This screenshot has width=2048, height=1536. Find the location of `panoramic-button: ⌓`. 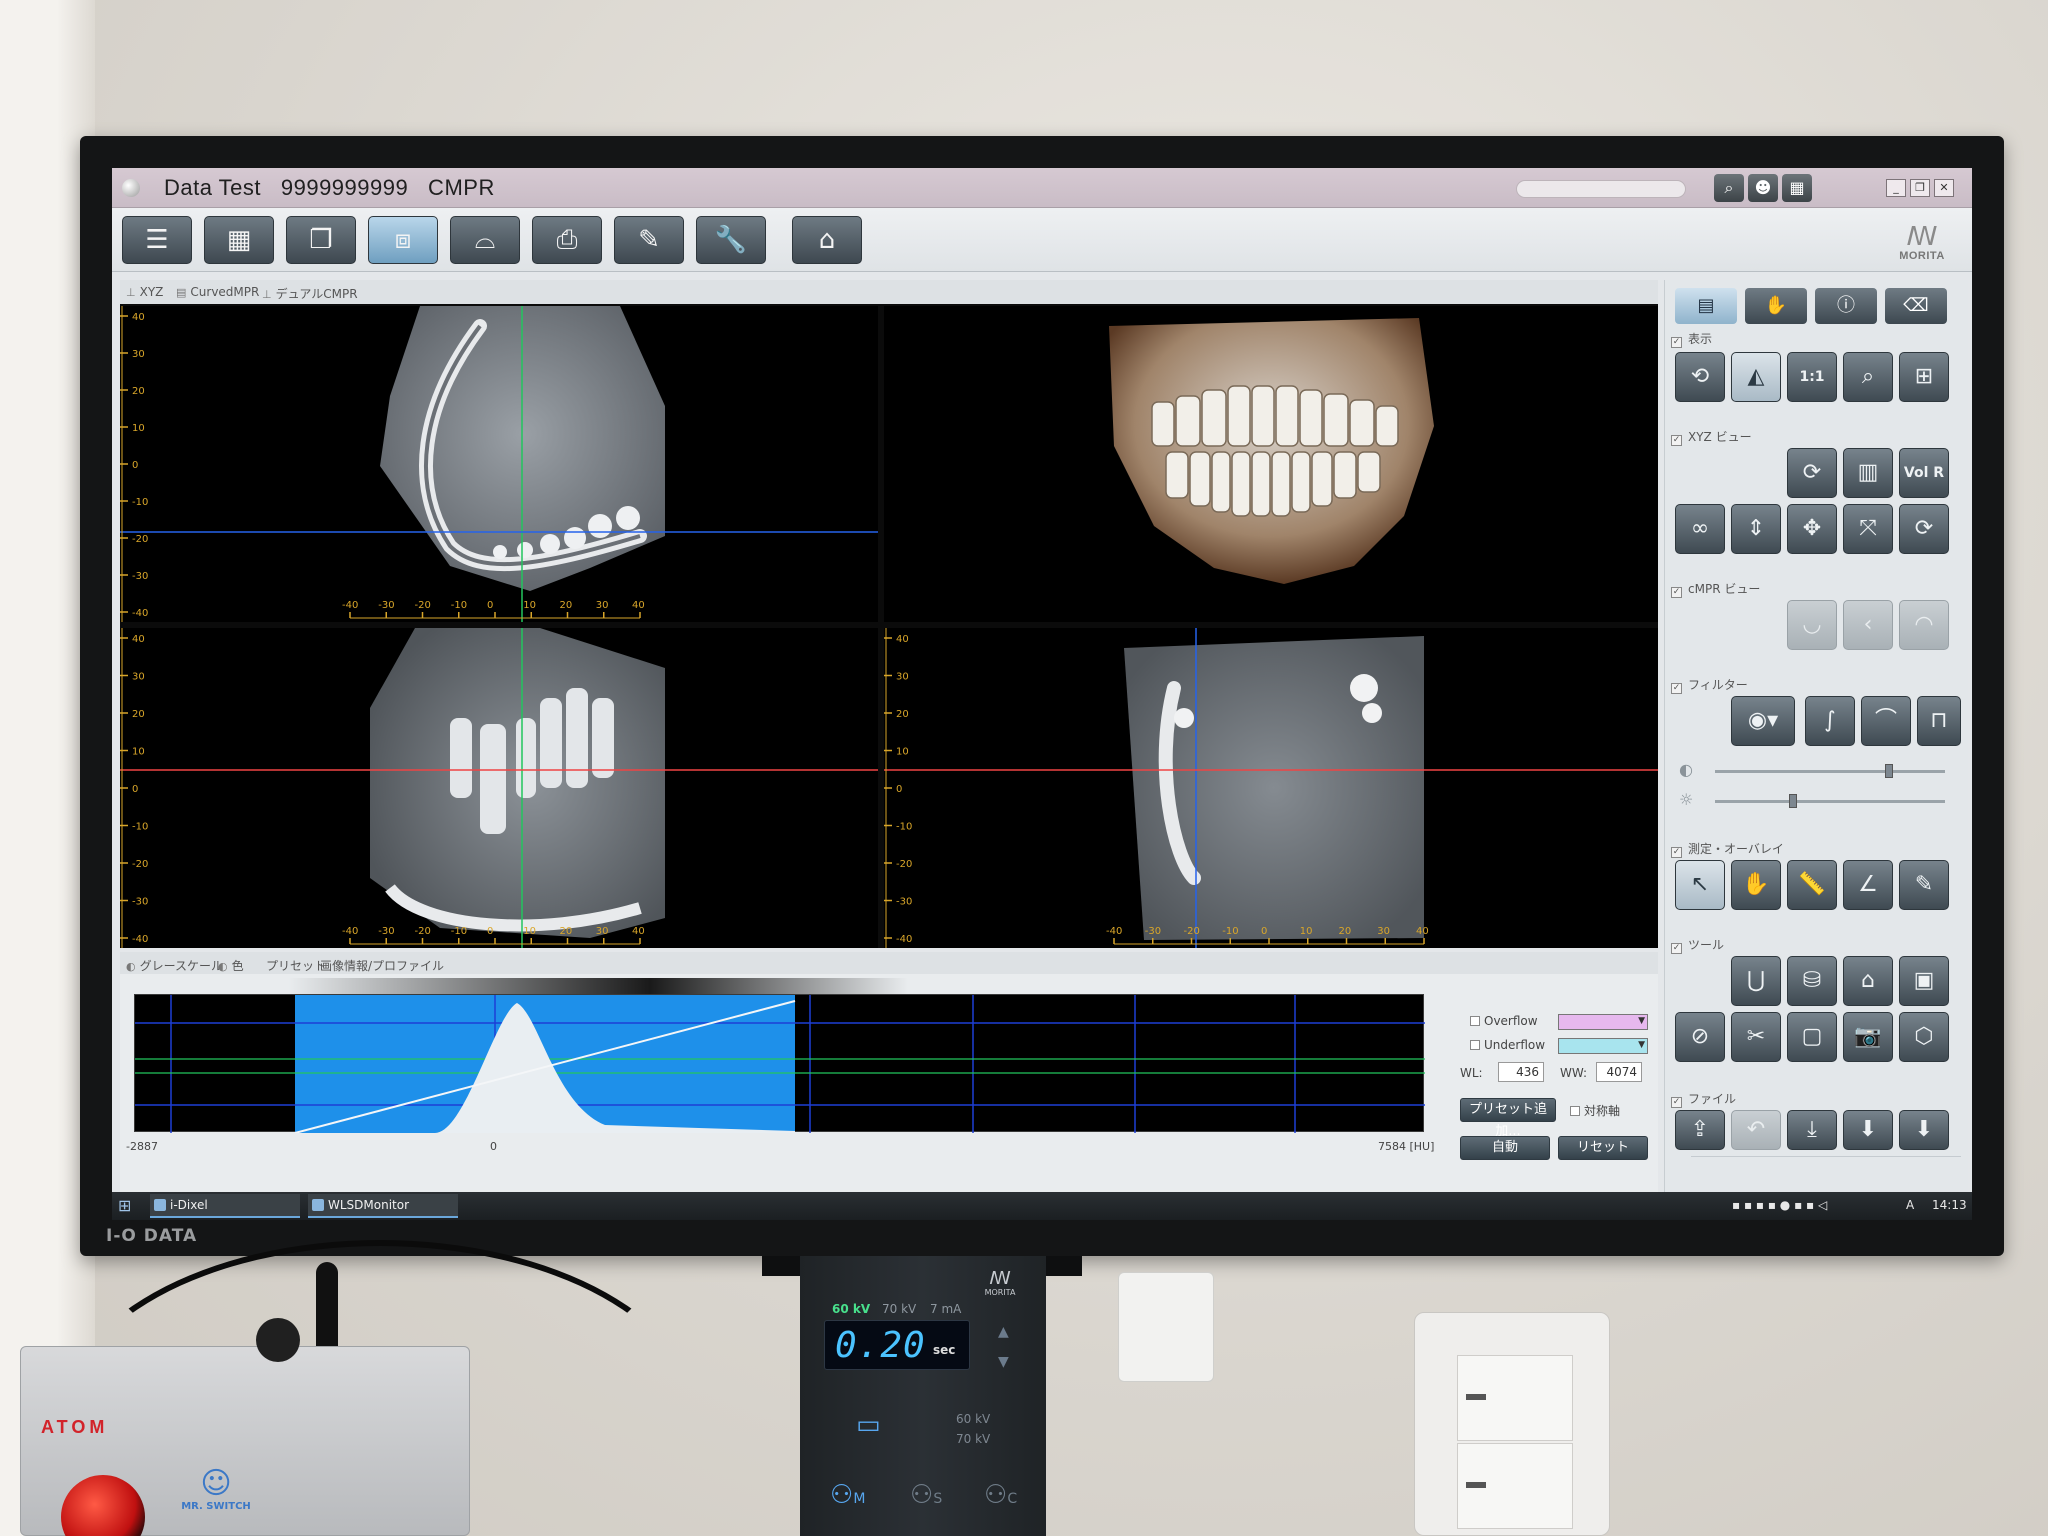

panoramic-button: ⌓ is located at coordinates (485, 240).